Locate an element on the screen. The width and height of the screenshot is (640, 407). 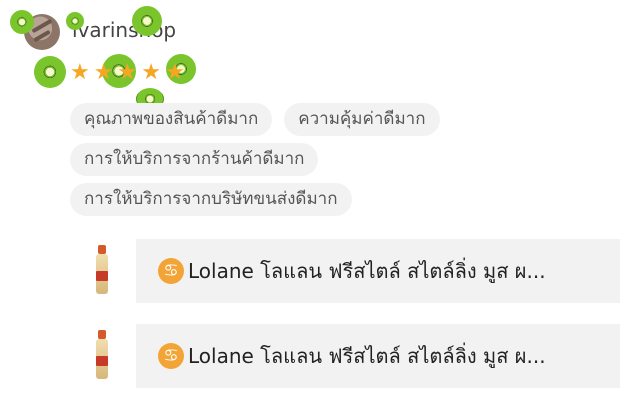
star-rating: ★ ★ ★ ★ ★ is located at coordinates (127, 73).